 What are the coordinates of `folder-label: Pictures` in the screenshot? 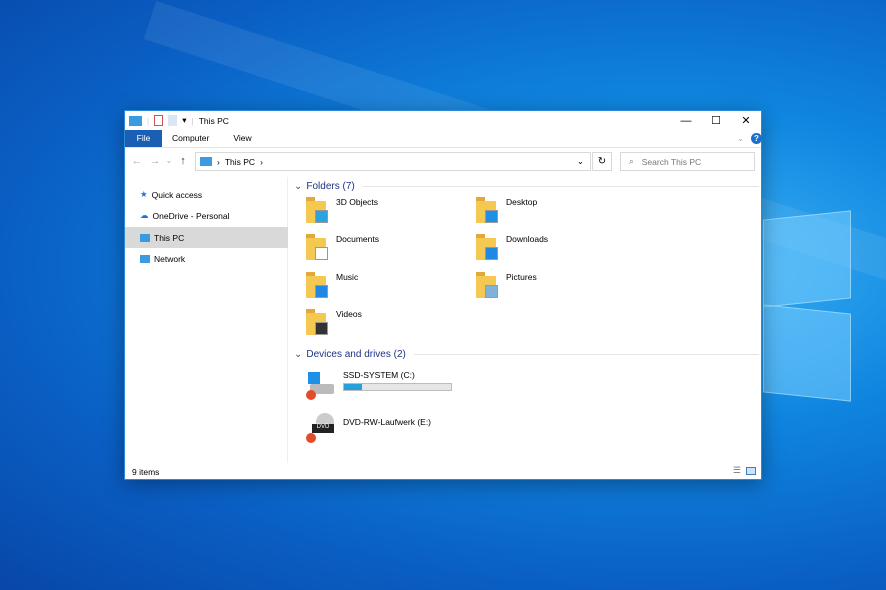 It's located at (521, 277).